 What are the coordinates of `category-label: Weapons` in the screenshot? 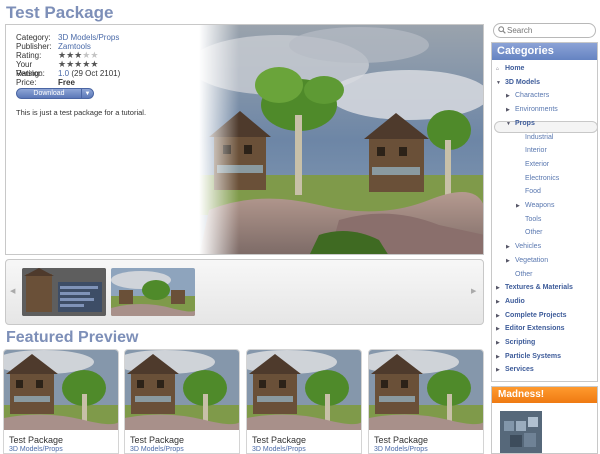 It's located at (540, 205).